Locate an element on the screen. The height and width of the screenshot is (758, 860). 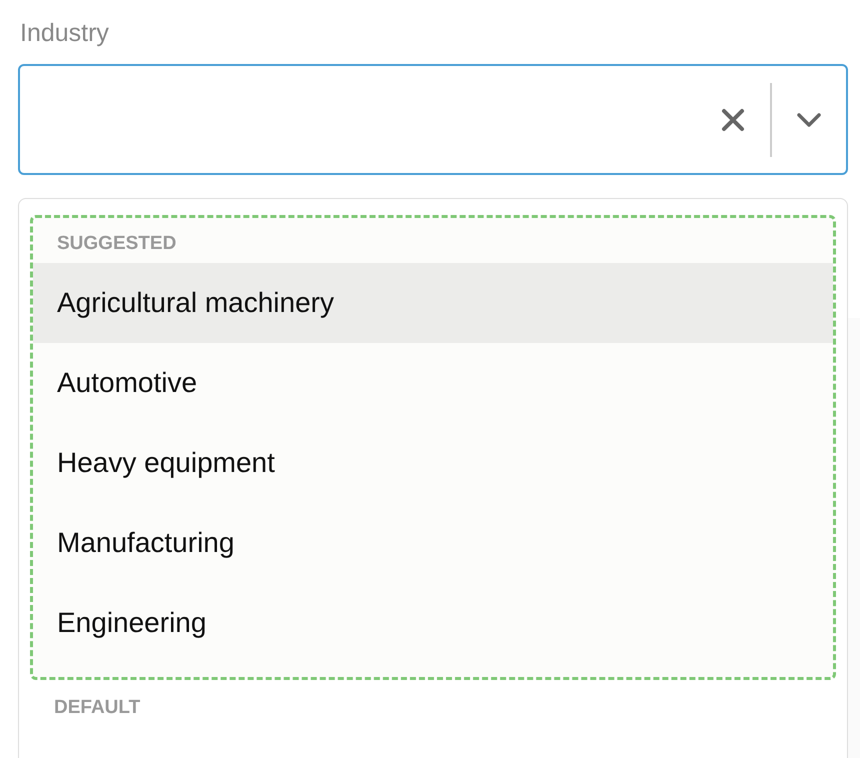
dropdown-option: Heavy equipment is located at coordinates (433, 463).